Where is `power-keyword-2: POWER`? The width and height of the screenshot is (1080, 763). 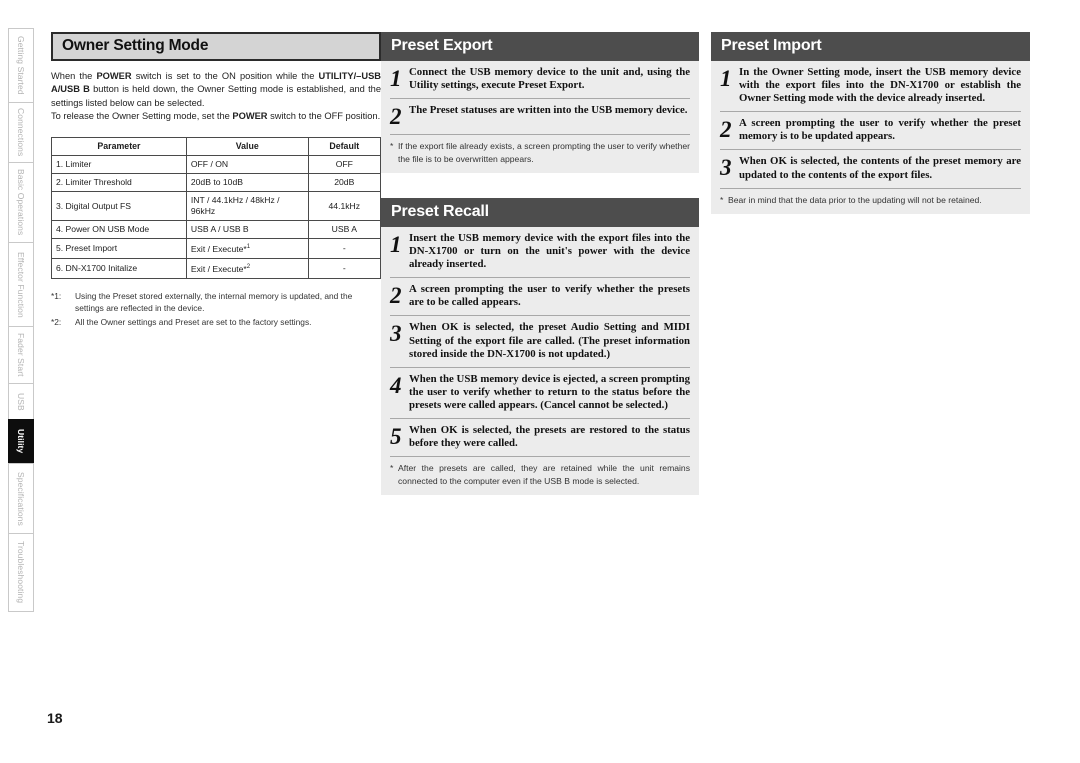
power-keyword-2: POWER is located at coordinates (250, 115).